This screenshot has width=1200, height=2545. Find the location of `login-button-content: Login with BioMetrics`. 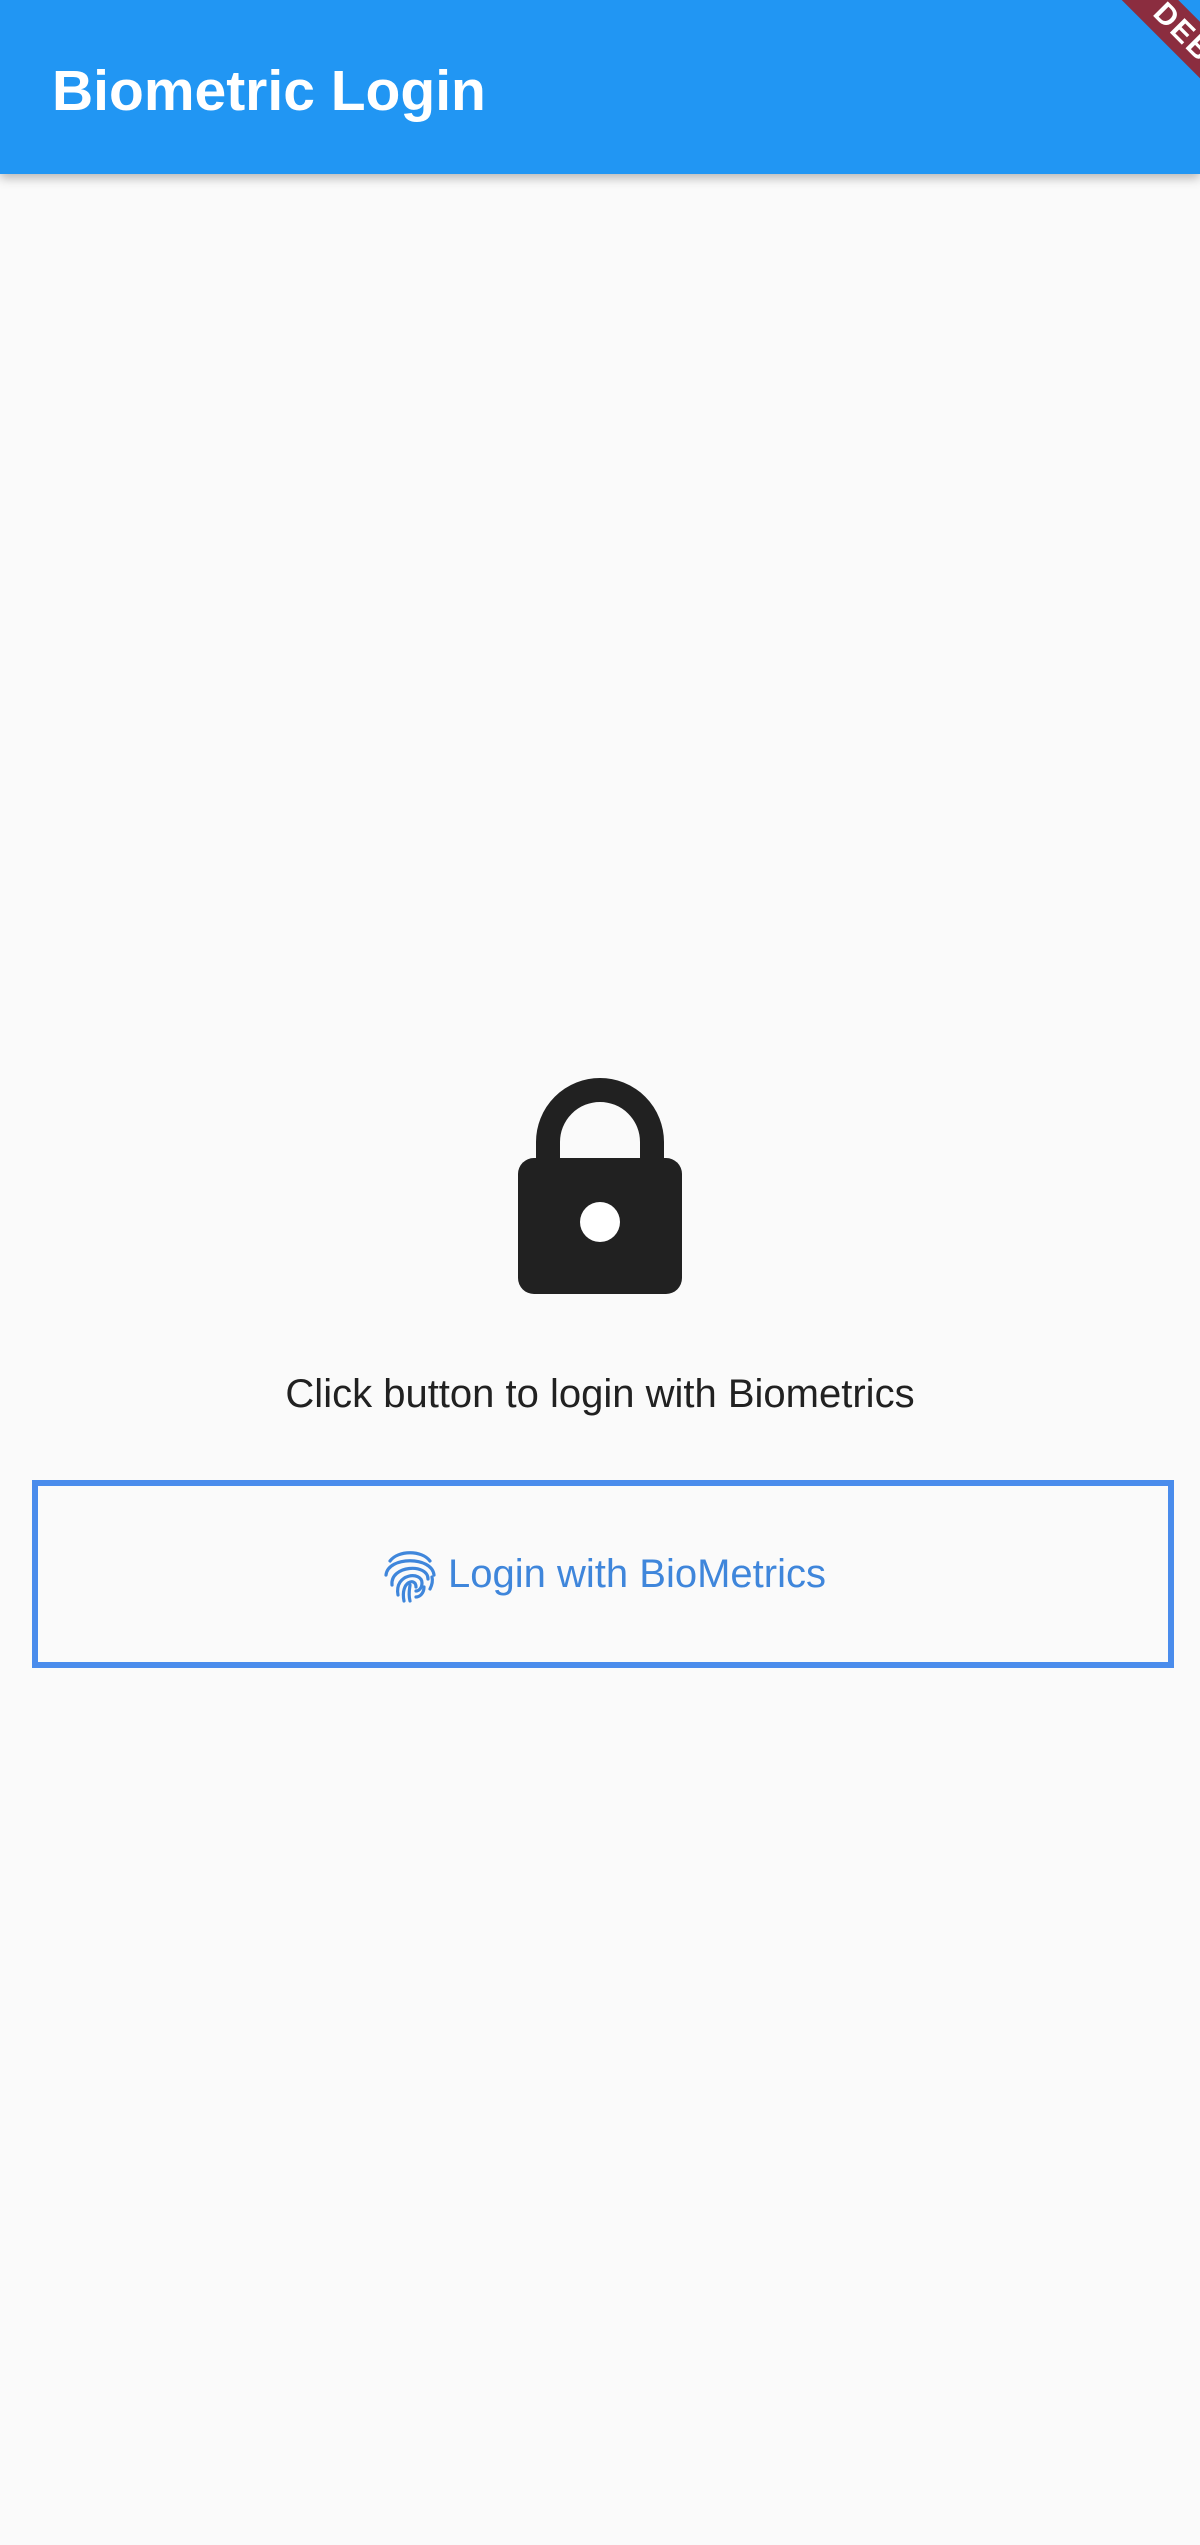

login-button-content: Login with BioMetrics is located at coordinates (603, 1574).